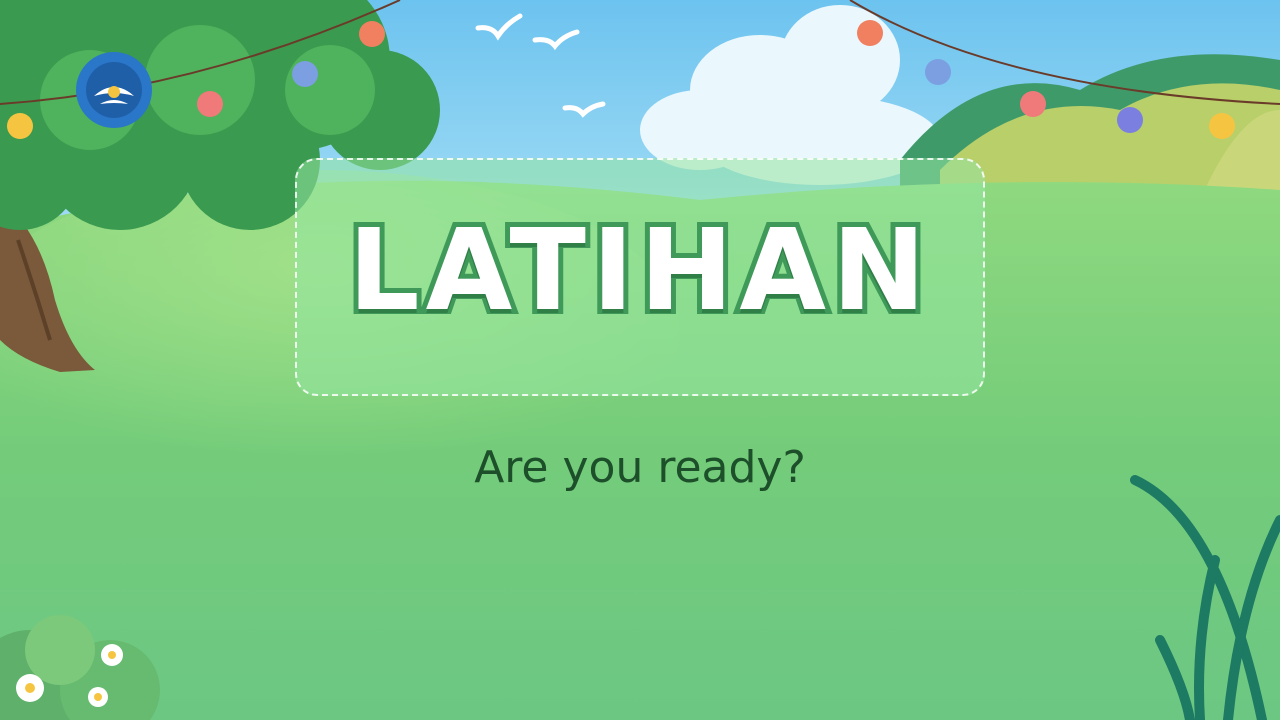 This screenshot has height=720, width=1280. Describe the element at coordinates (637, 271) in the screenshot. I see `slide-title: LATIHAN` at that location.